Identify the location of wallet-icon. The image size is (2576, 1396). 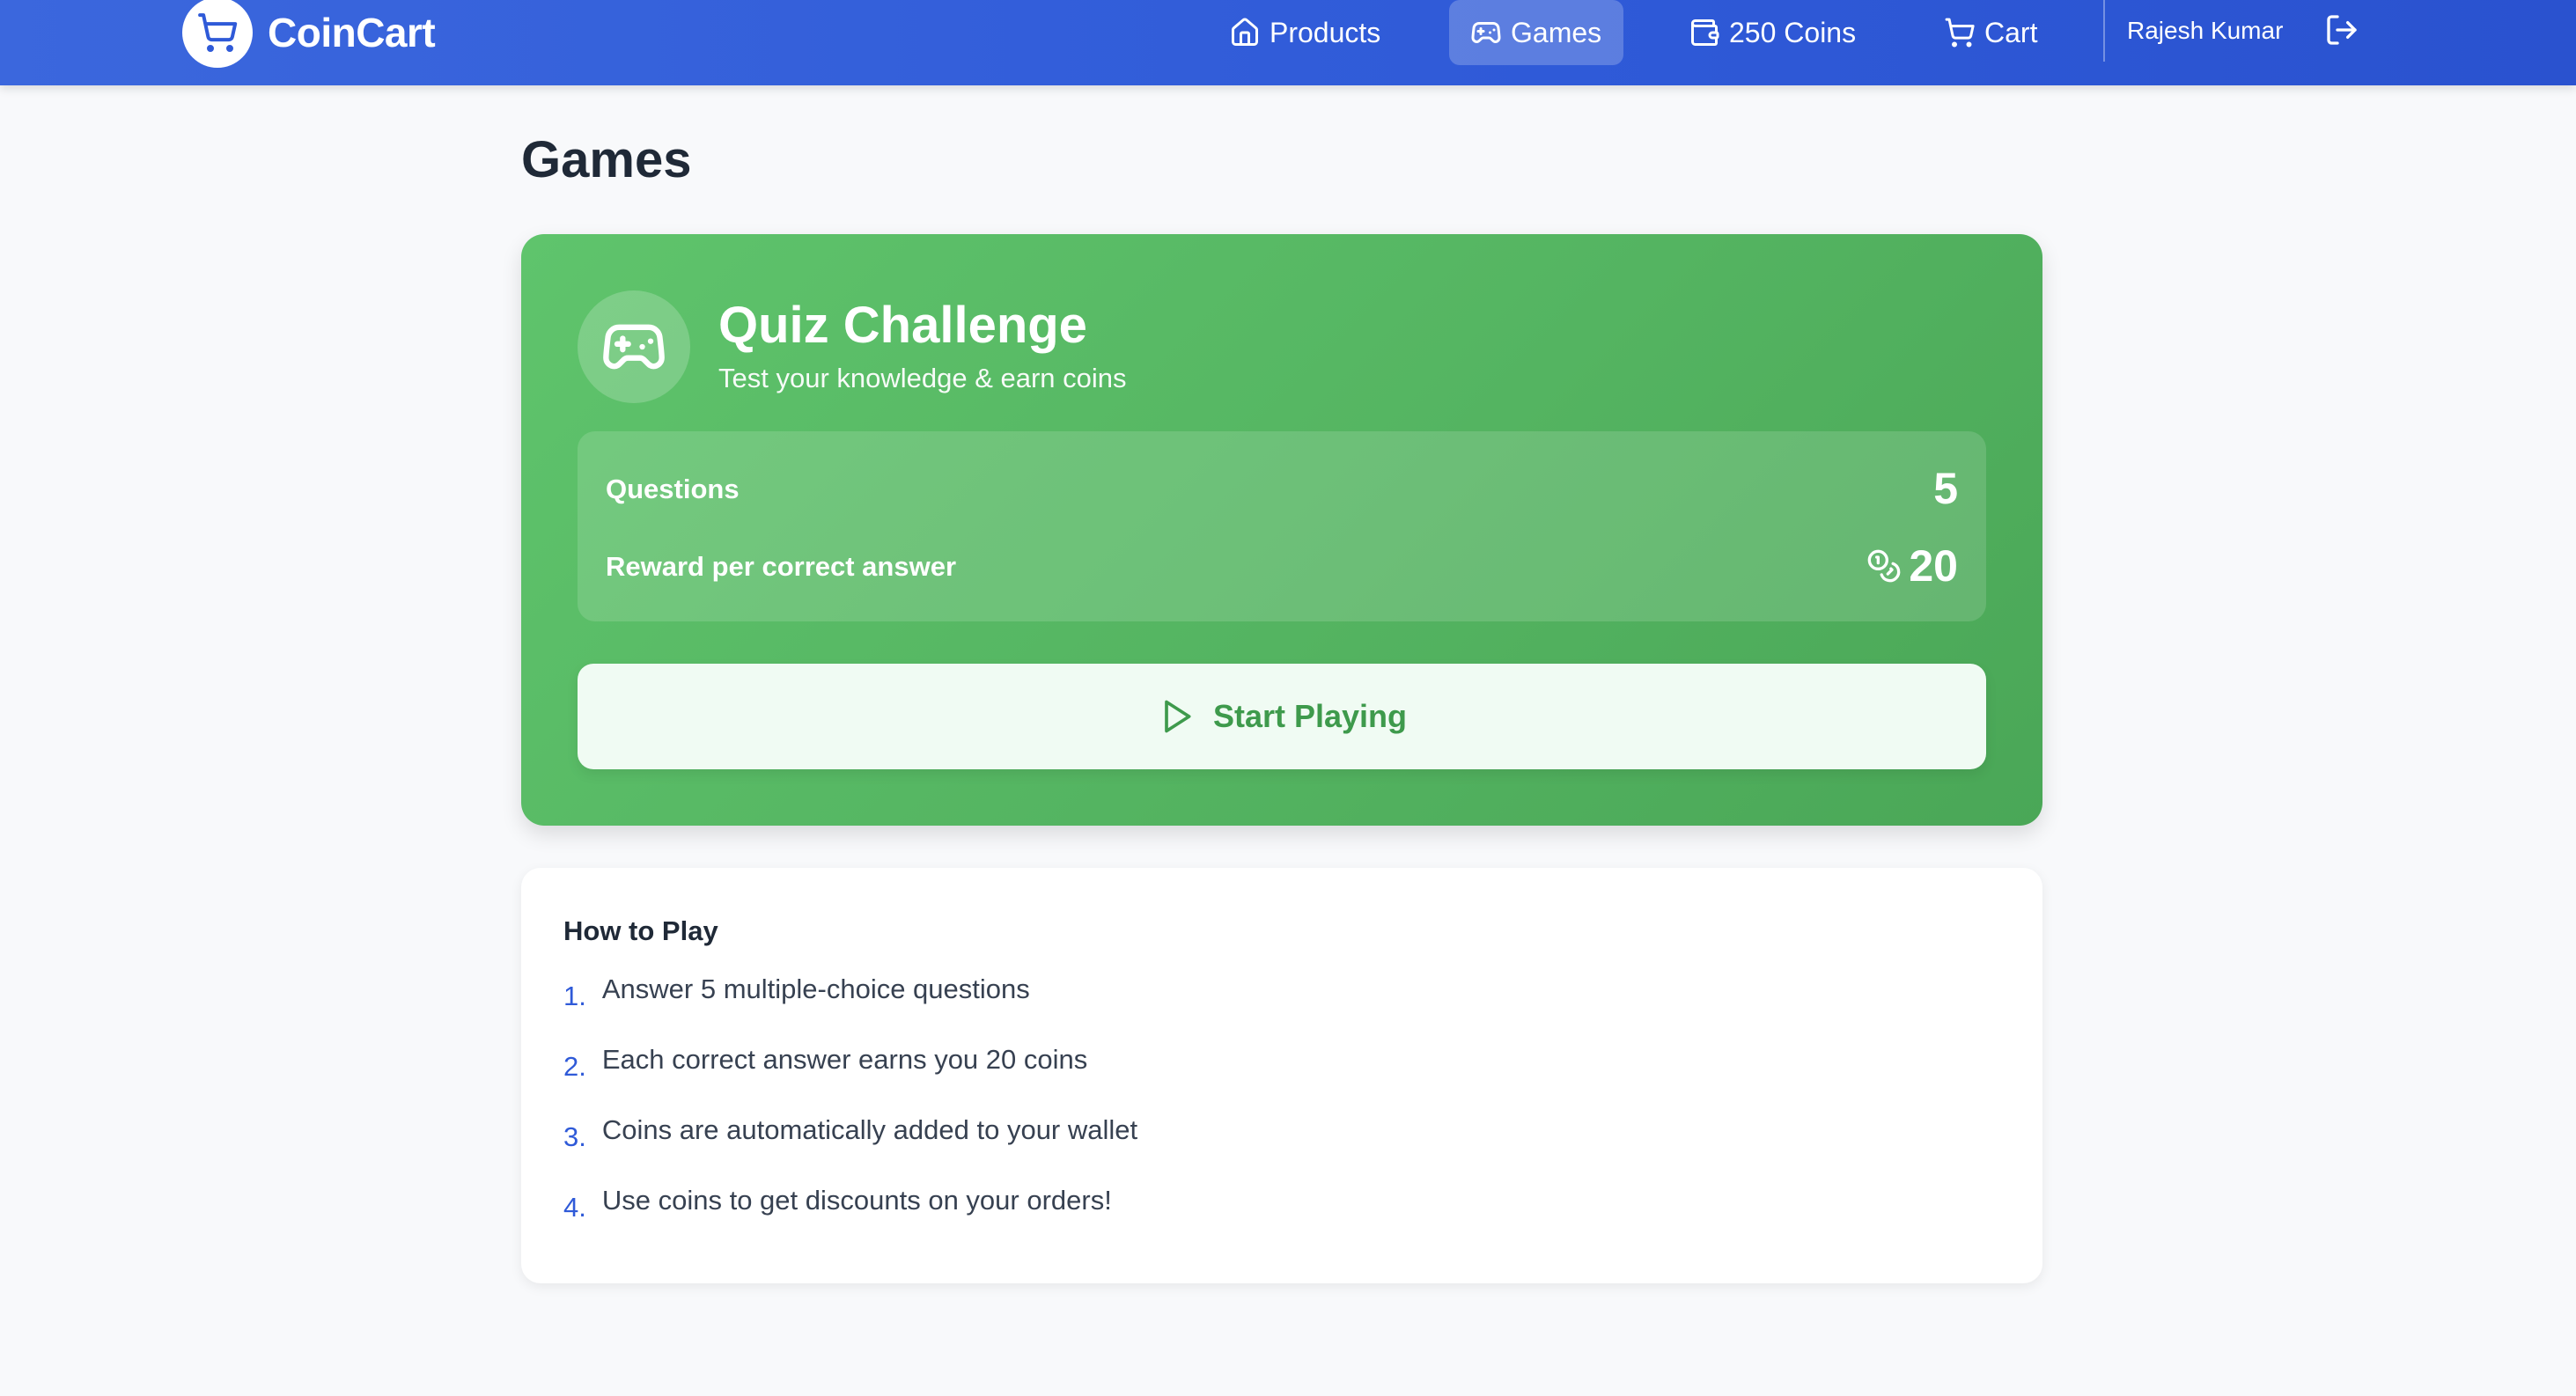
(1705, 32).